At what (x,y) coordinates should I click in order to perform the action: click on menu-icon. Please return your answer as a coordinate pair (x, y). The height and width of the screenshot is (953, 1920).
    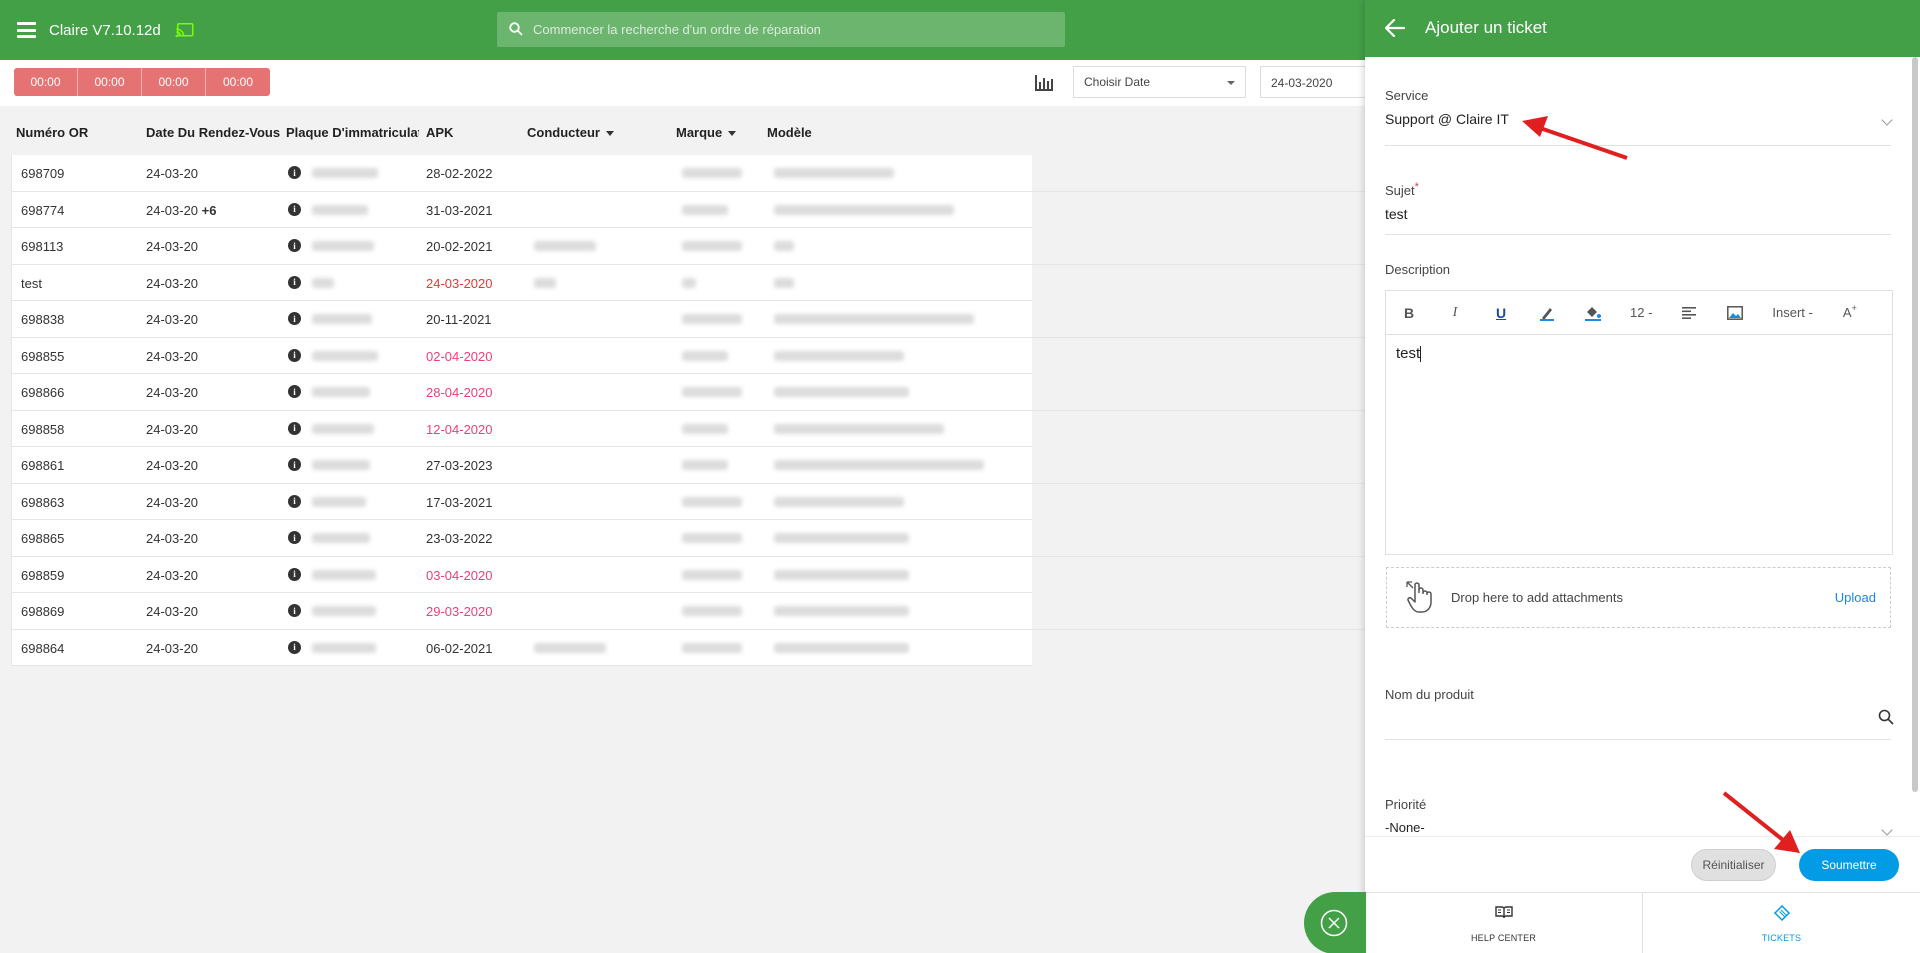
    Looking at the image, I should click on (26, 30).